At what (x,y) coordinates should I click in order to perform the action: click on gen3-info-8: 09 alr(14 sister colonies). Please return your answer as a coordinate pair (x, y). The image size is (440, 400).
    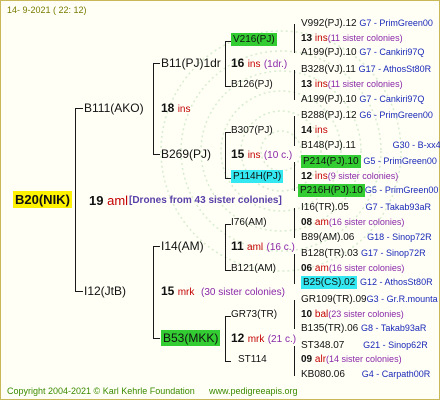
    Looking at the image, I should click on (351, 360).